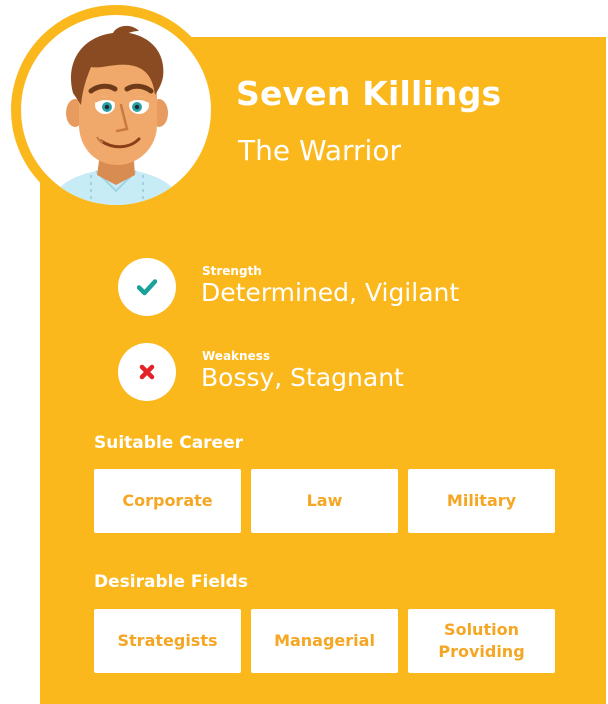 This screenshot has height=704, width=608. Describe the element at coordinates (302, 377) in the screenshot. I see `weakness-value: Bossy, Stagnant` at that location.